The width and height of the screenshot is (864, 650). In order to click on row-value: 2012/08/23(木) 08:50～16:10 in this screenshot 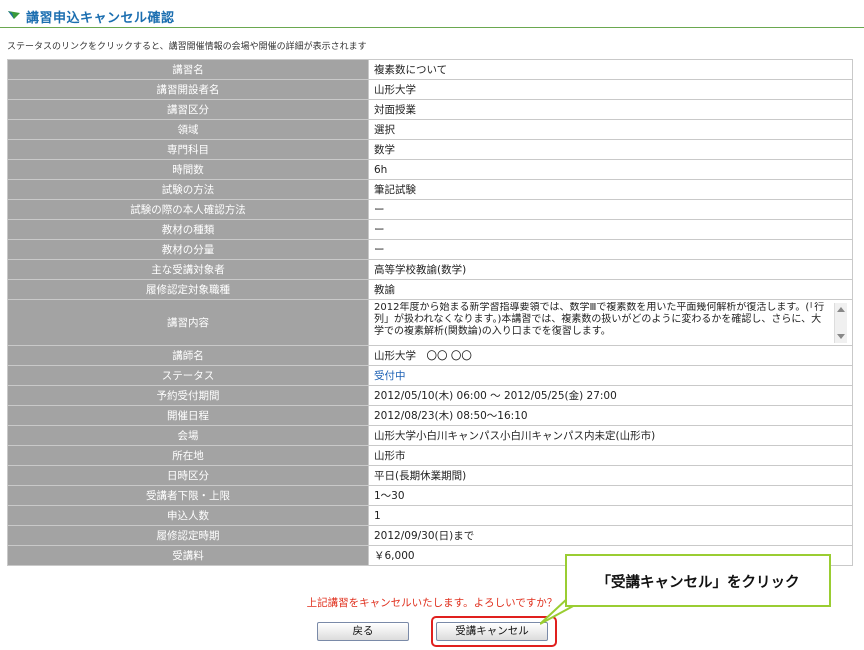, I will do `click(610, 415)`.